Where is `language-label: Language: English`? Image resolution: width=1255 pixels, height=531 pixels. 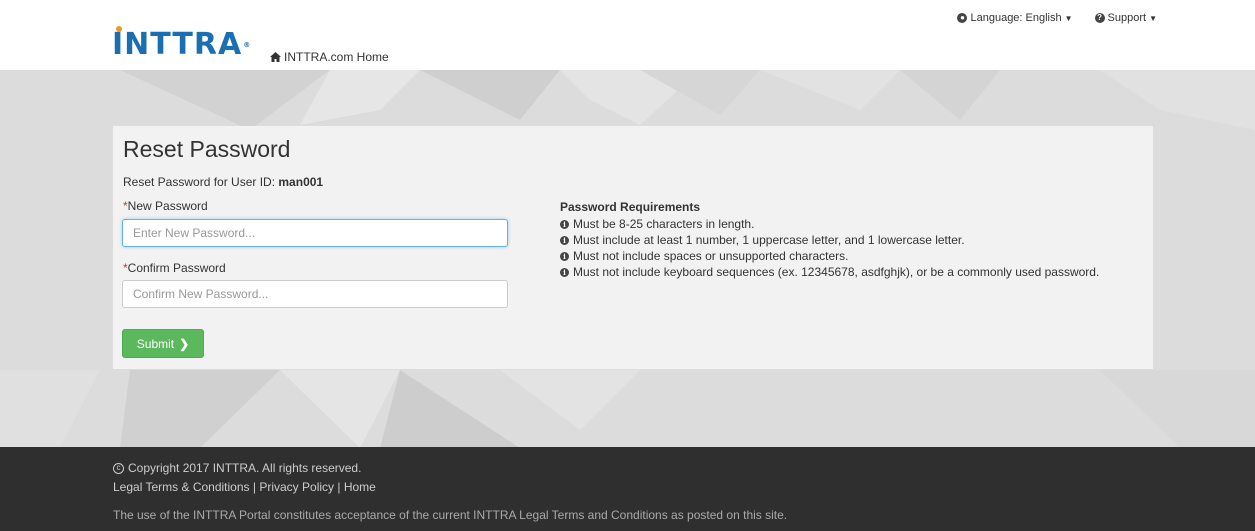 language-label: Language: English is located at coordinates (1016, 18).